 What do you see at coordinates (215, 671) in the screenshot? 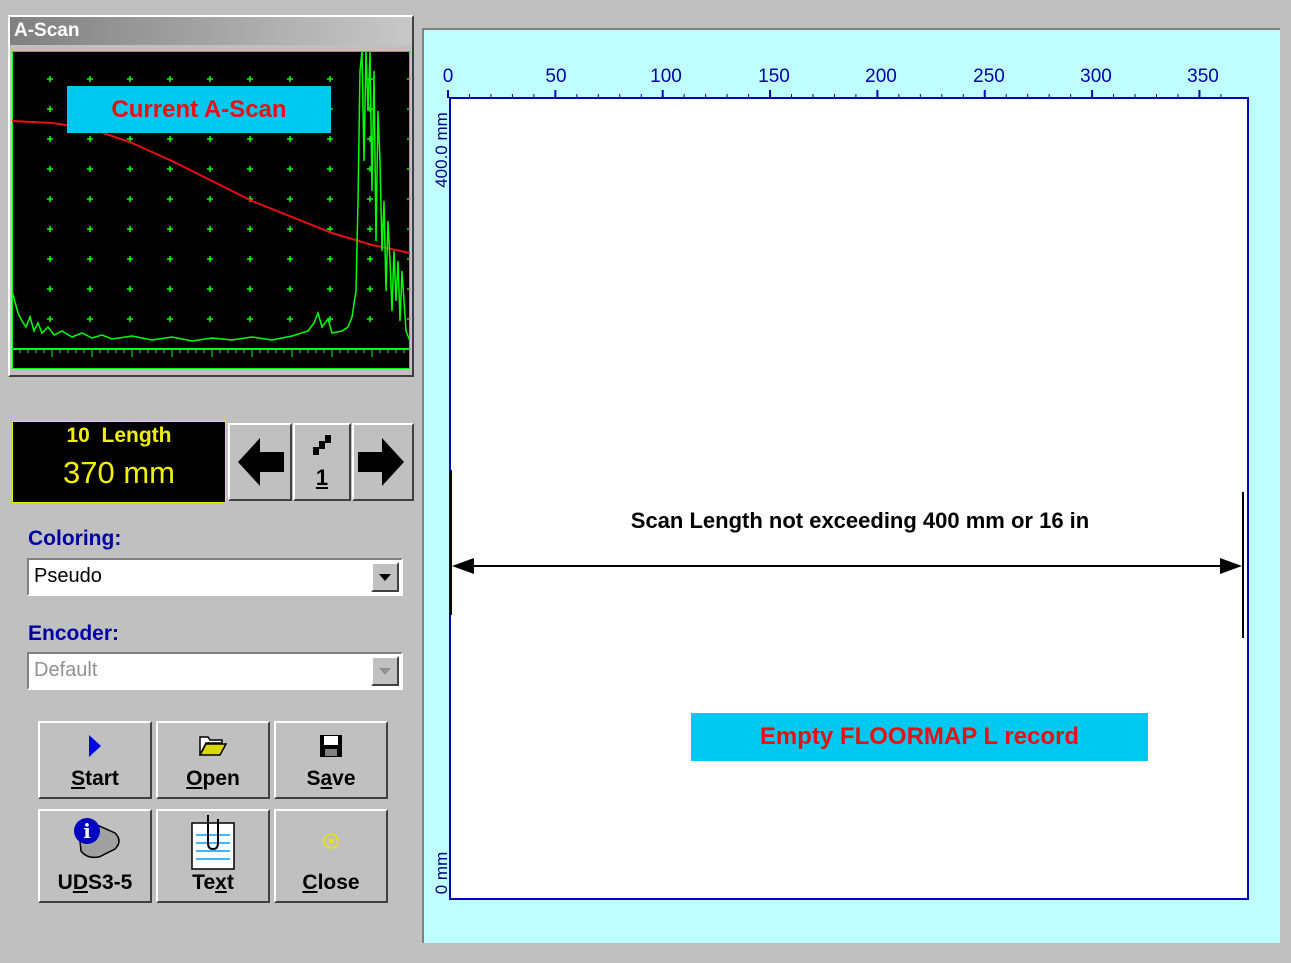
I see `encoder-select: Default` at bounding box center [215, 671].